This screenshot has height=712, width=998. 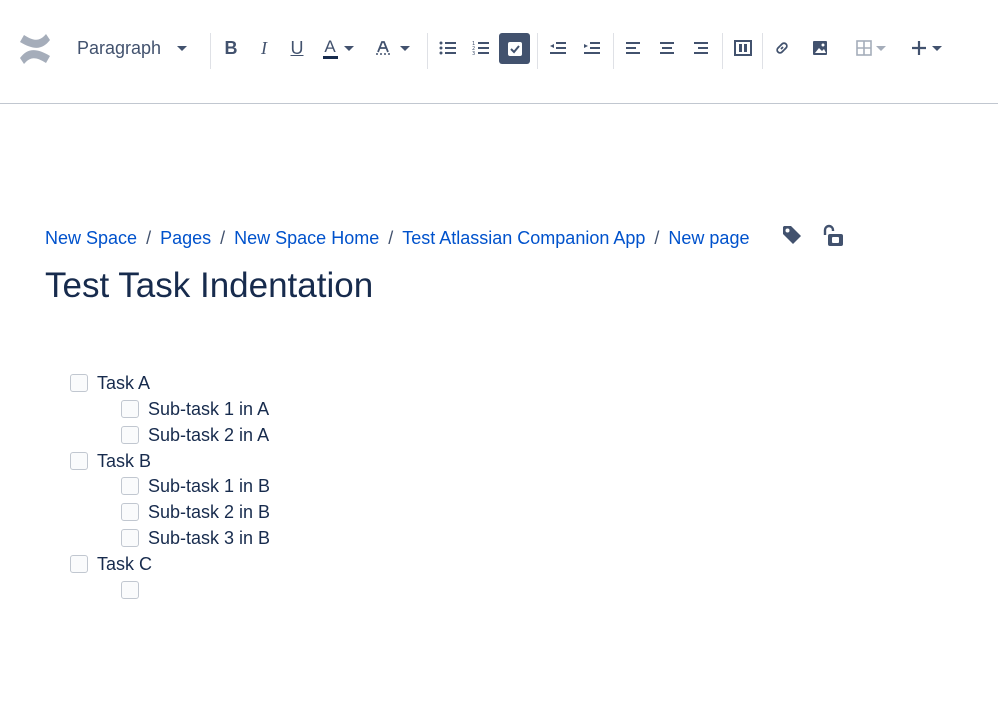 I want to click on task-label: Sub-task 1 in A, so click(x=208, y=409).